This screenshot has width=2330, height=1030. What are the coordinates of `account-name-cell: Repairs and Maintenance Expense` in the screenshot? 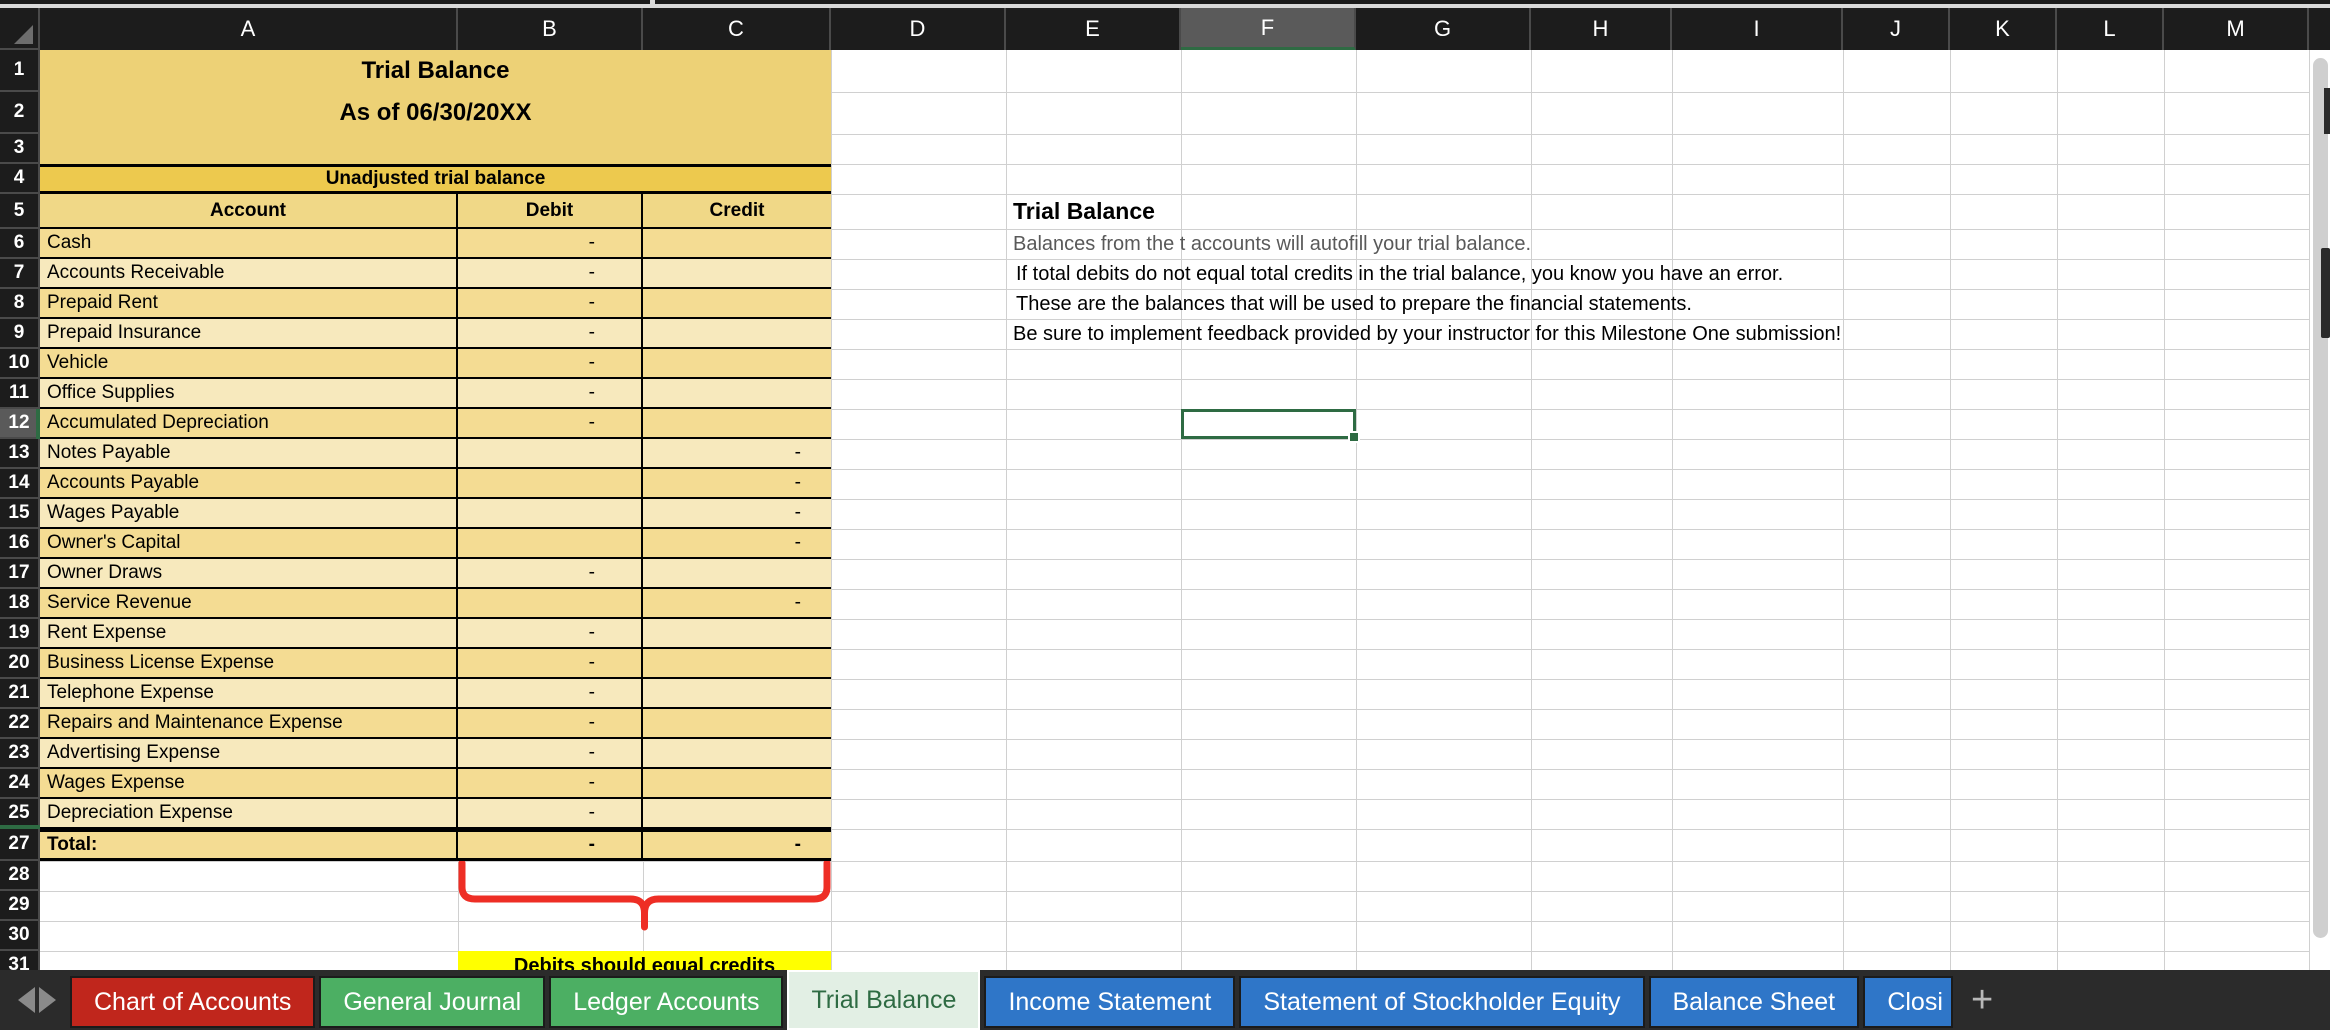 It's located at (249, 724).